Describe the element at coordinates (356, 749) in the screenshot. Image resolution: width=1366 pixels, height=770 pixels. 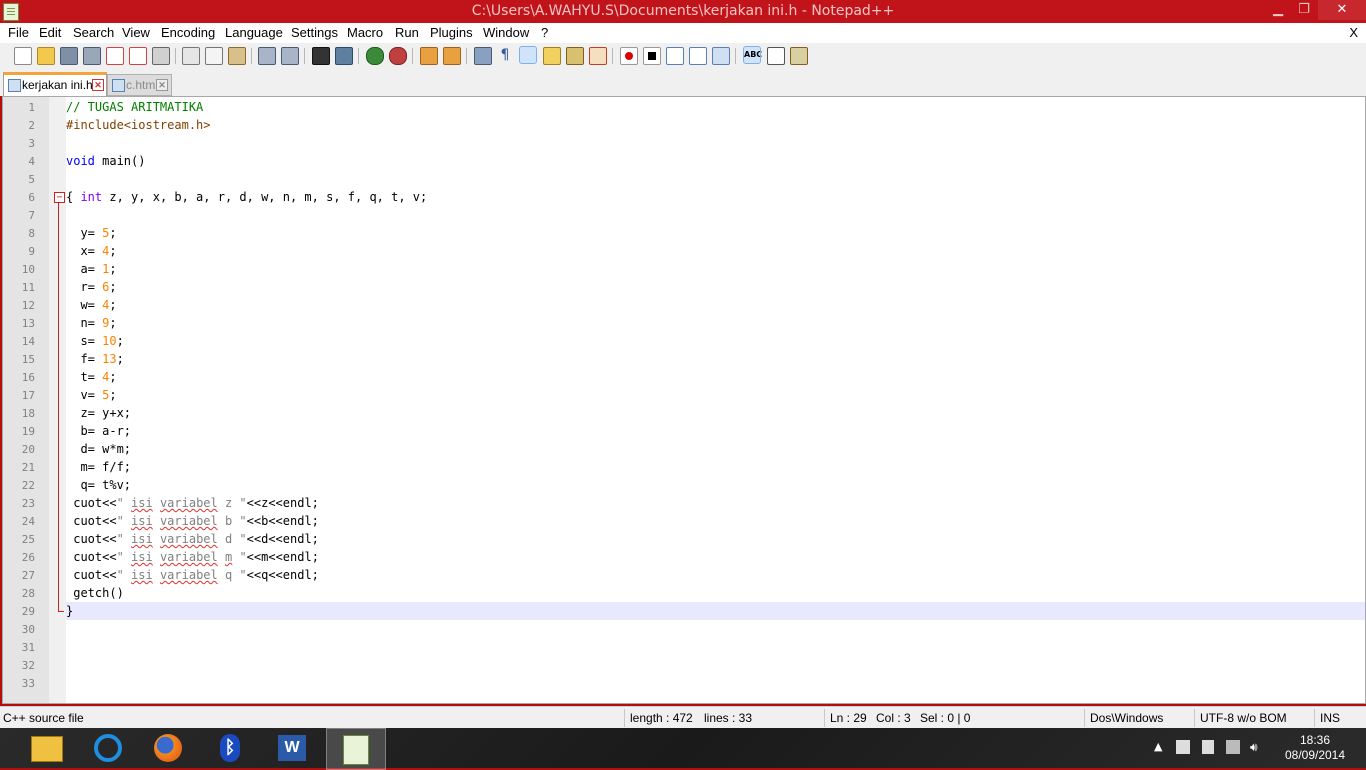
I see `notepadpp-icon` at that location.